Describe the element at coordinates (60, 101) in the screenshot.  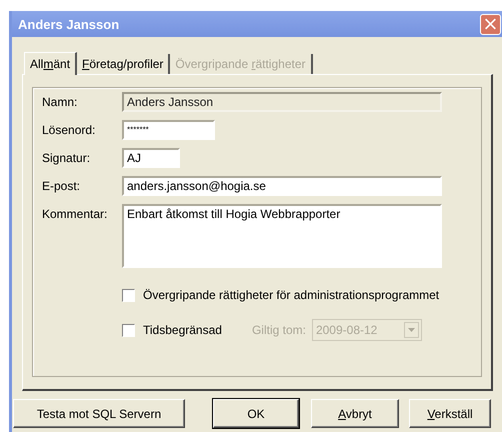
I see `field-label: Namn:` at that location.